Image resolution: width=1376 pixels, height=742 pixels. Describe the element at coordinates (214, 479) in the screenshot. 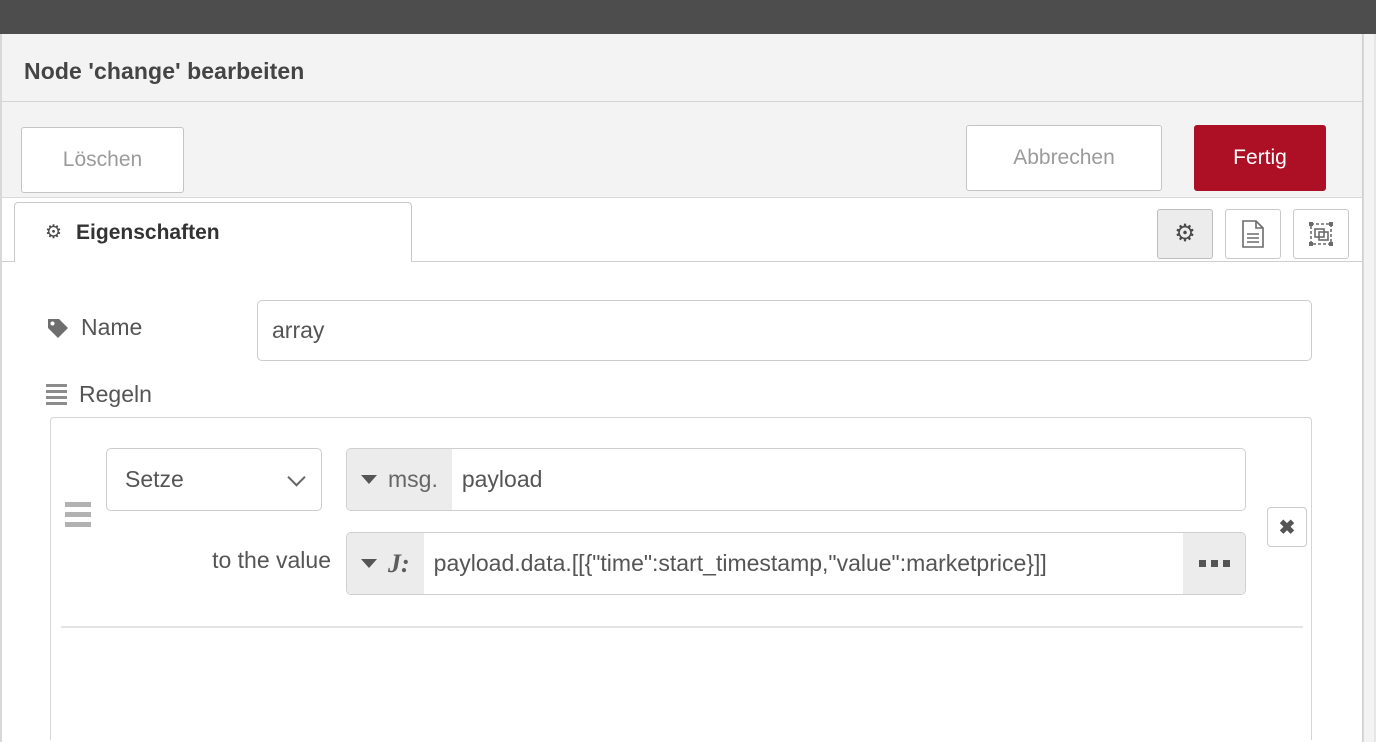

I see `rule-action-select: Setze` at that location.